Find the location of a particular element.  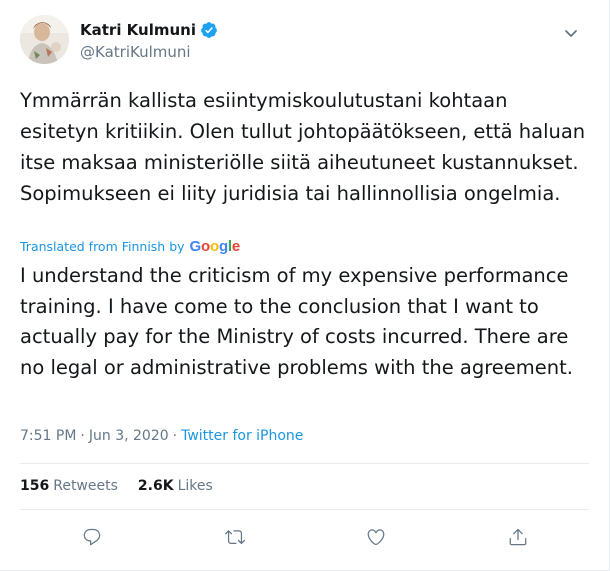

likes-stat: 2.6K Likes is located at coordinates (175, 486).